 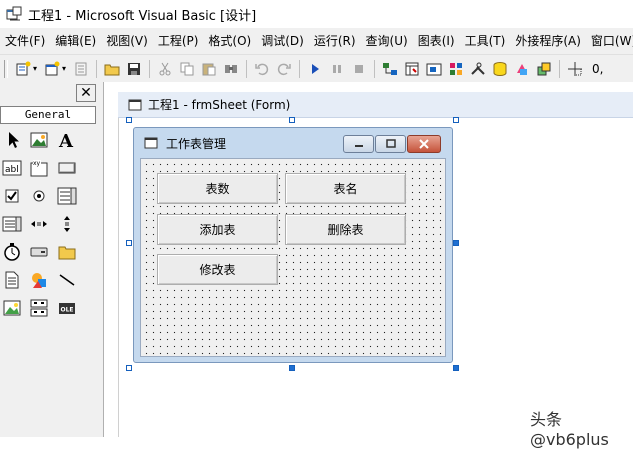 What do you see at coordinates (412, 69) in the screenshot?
I see `properties-window-icon` at bounding box center [412, 69].